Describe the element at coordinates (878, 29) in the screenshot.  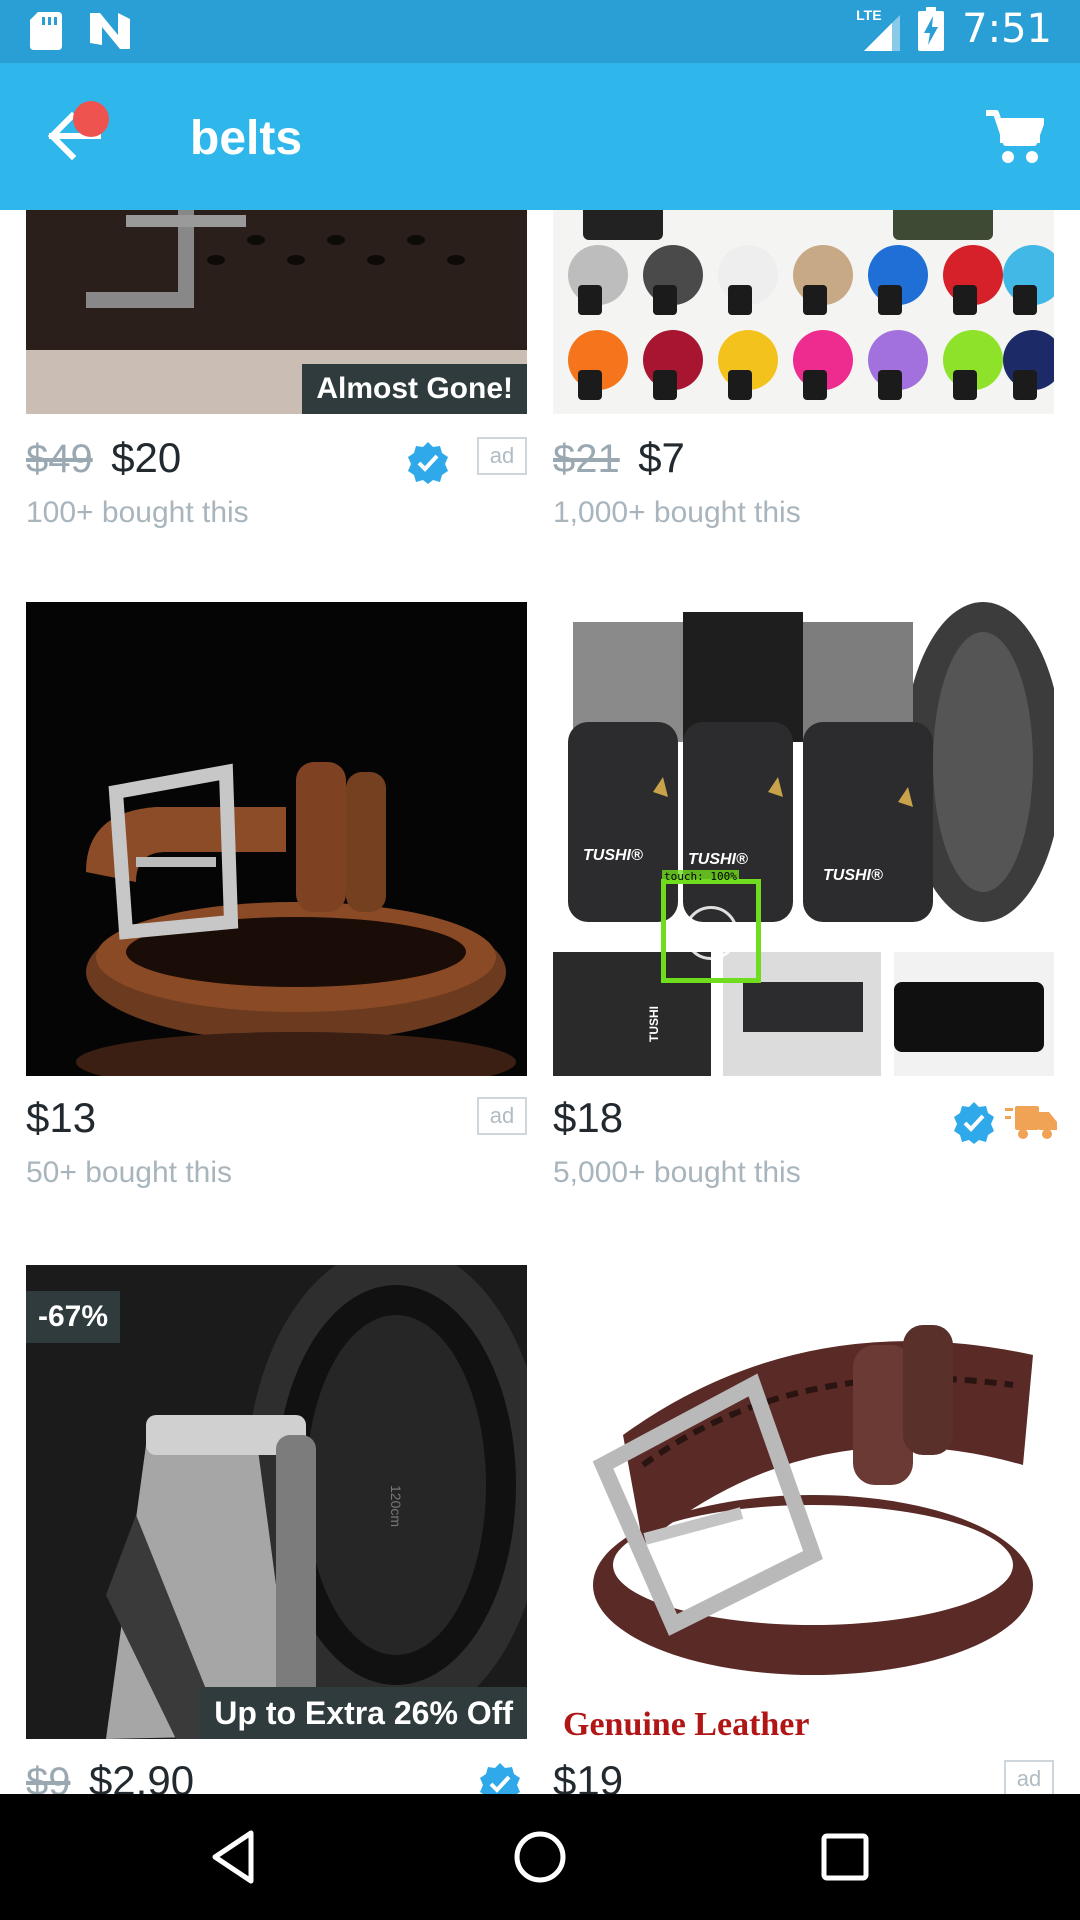
I see `lte-signal-icon: LTE` at that location.